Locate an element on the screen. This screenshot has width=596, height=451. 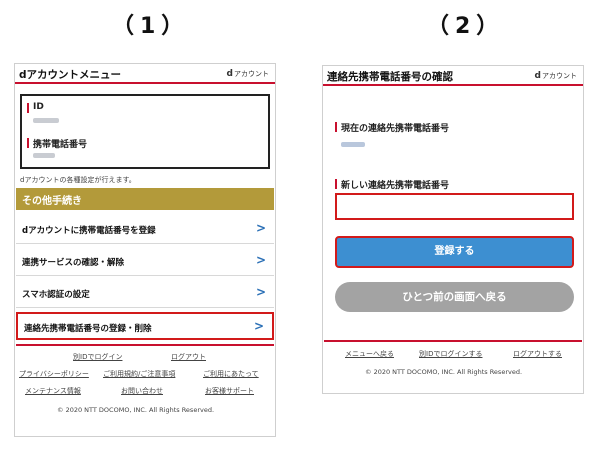
screen-header: dアカウントメニュー dアカウント is located at coordinates (145, 74).